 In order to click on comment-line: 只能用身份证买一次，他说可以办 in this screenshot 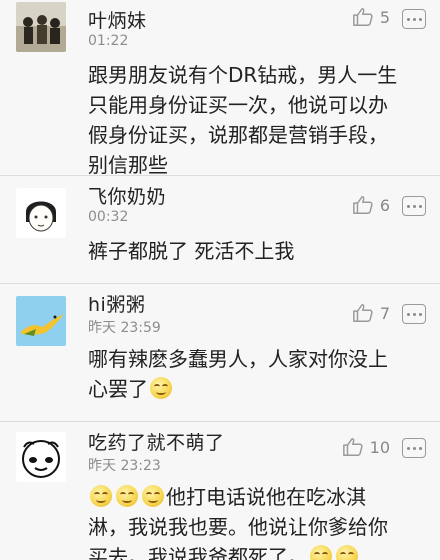, I will do `click(238, 105)`.